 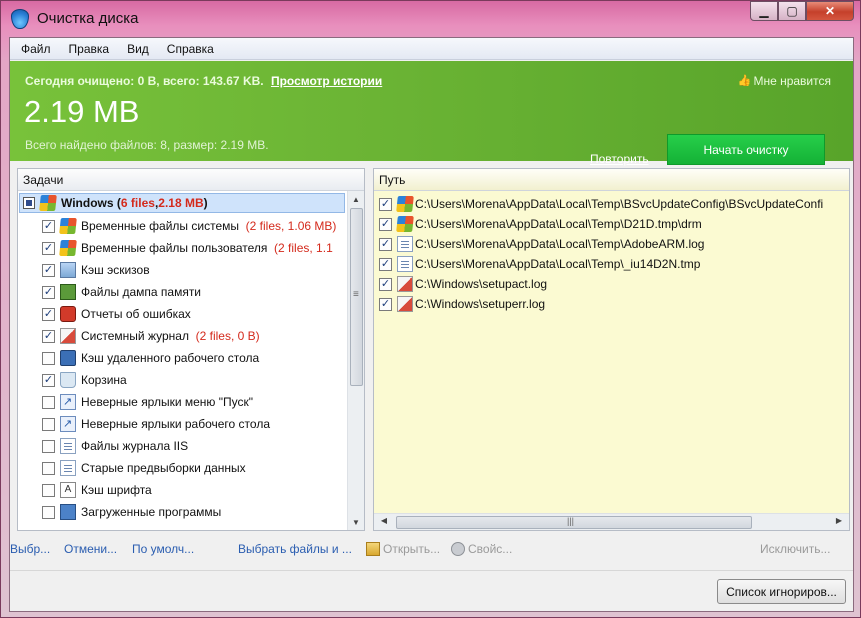 I want to click on task-item: A Кэш шрифта, so click(x=97, y=490).